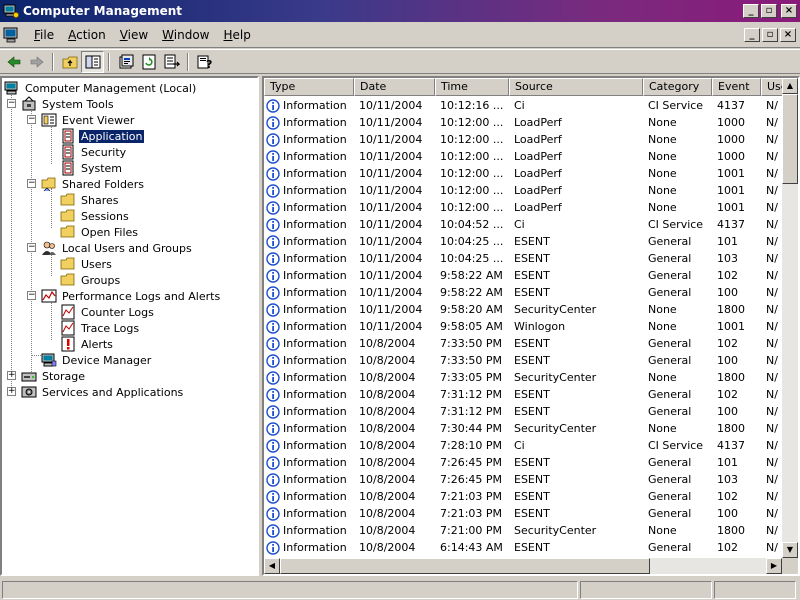  Describe the element at coordinates (752, 35) in the screenshot. I see `child-minimize-button: _` at that location.